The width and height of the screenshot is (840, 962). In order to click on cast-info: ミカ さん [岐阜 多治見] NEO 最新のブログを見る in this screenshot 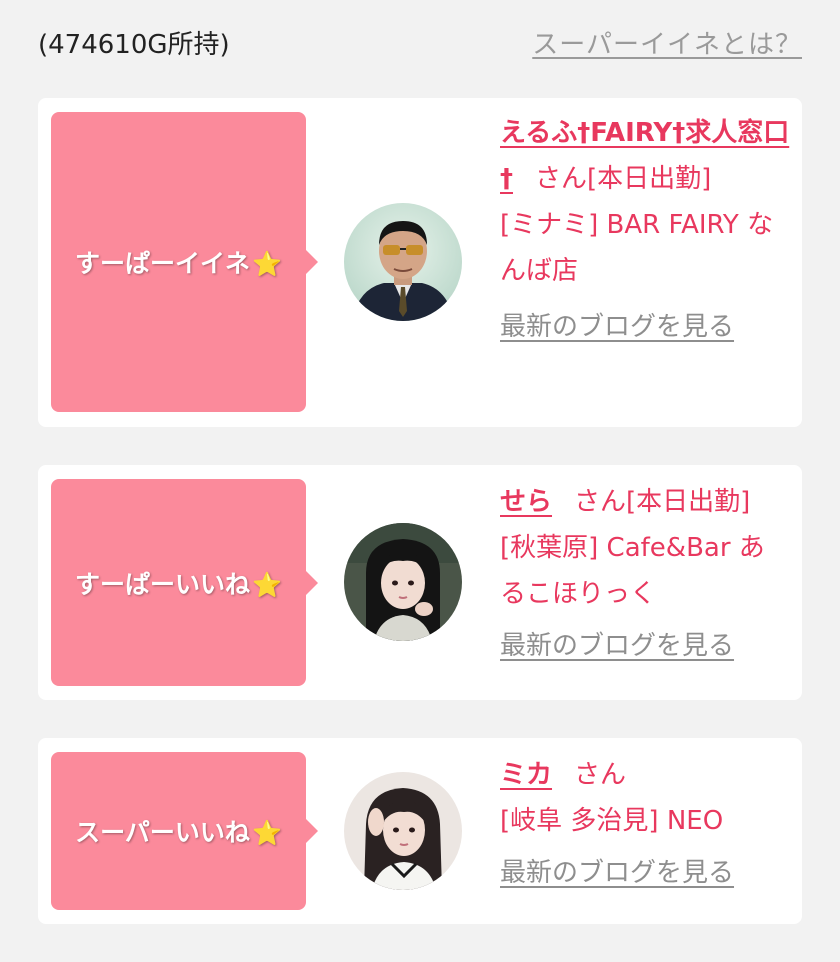, I will do `click(645, 824)`.